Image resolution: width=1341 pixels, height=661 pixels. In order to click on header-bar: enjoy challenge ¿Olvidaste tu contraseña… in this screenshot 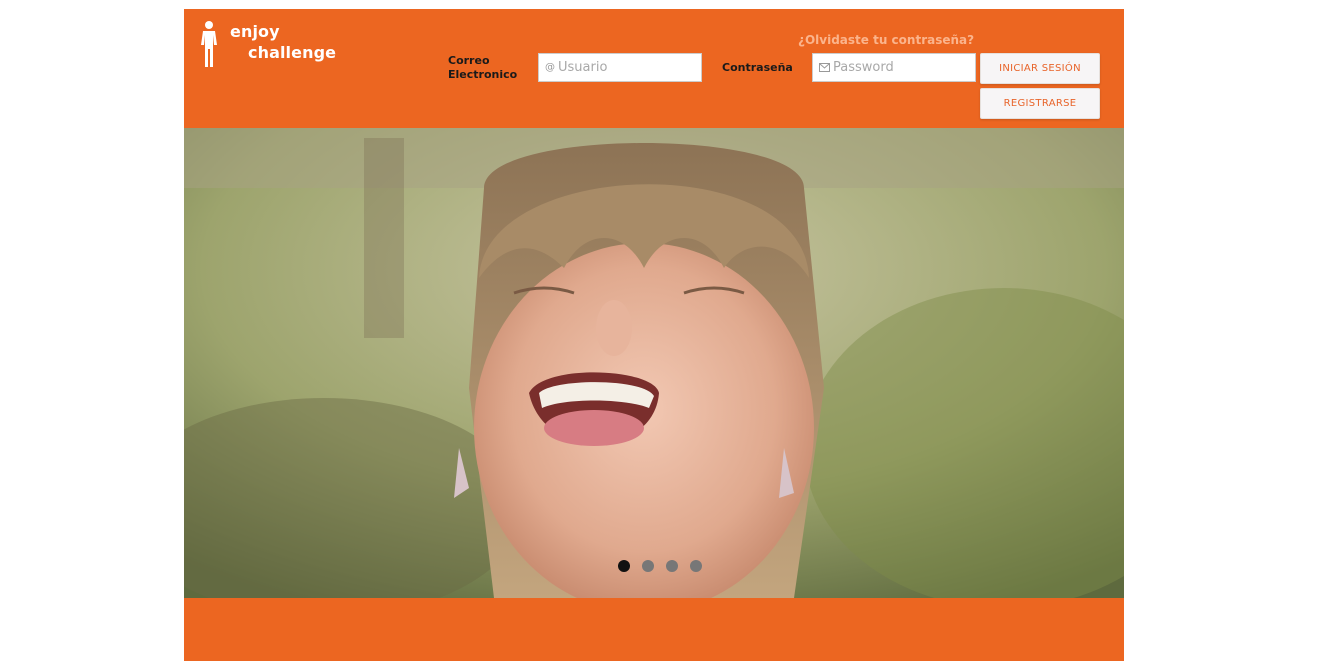, I will do `click(654, 68)`.